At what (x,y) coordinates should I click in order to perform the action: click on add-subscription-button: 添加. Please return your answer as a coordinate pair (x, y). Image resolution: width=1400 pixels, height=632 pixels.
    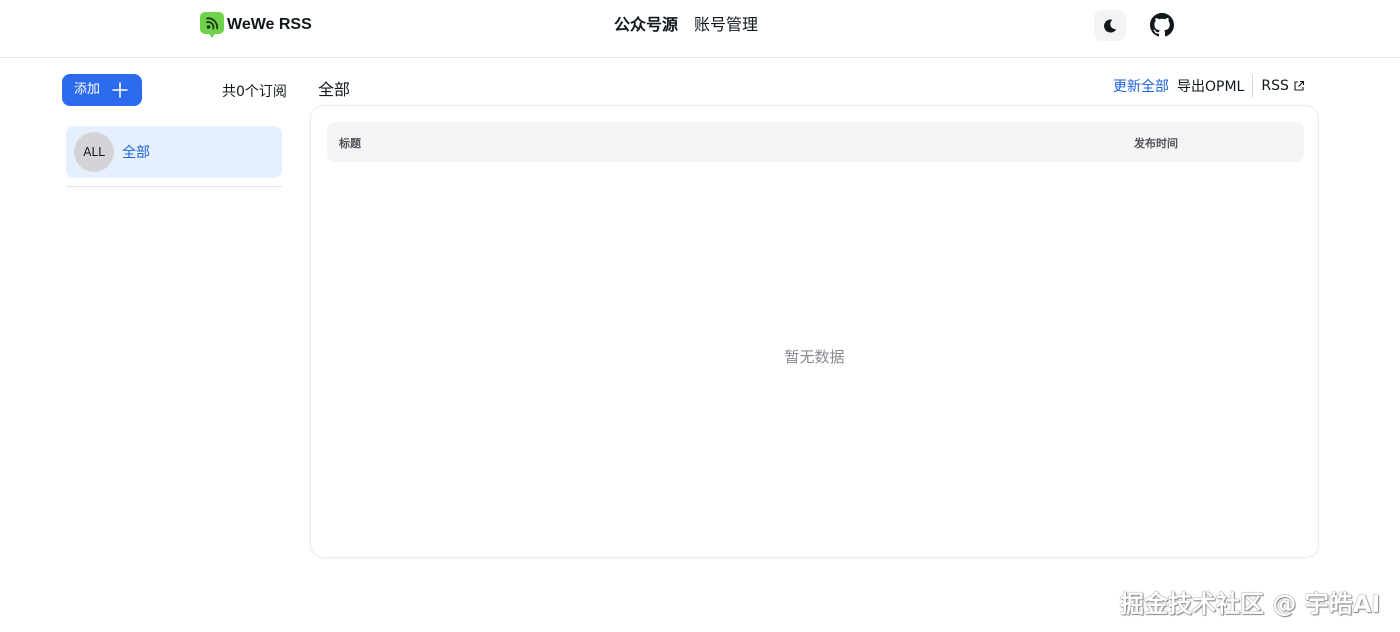
    Looking at the image, I should click on (102, 90).